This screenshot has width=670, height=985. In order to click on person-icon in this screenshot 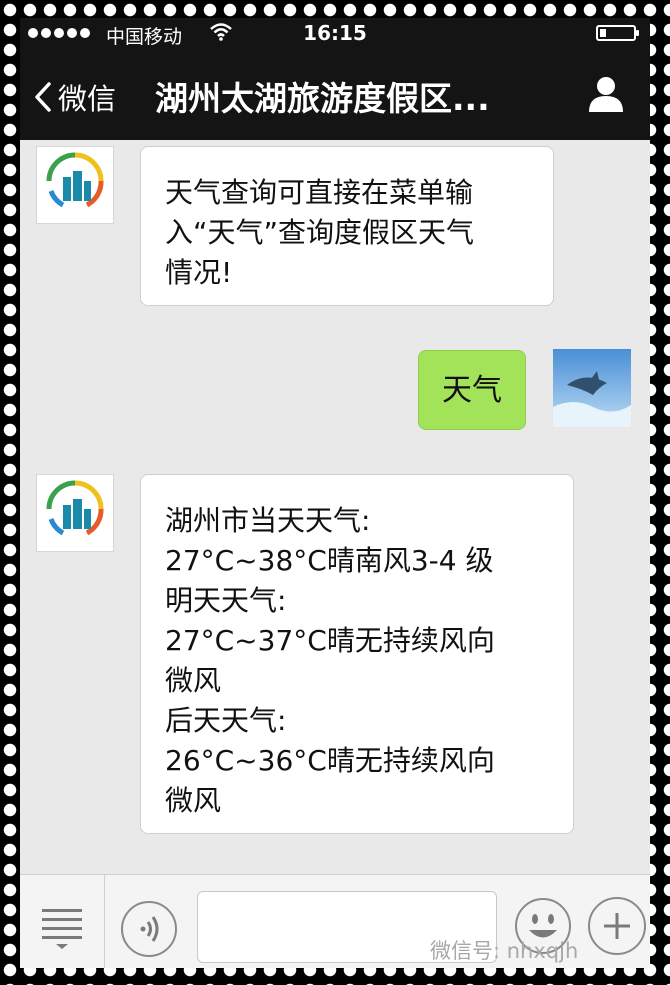, I will do `click(606, 94)`.